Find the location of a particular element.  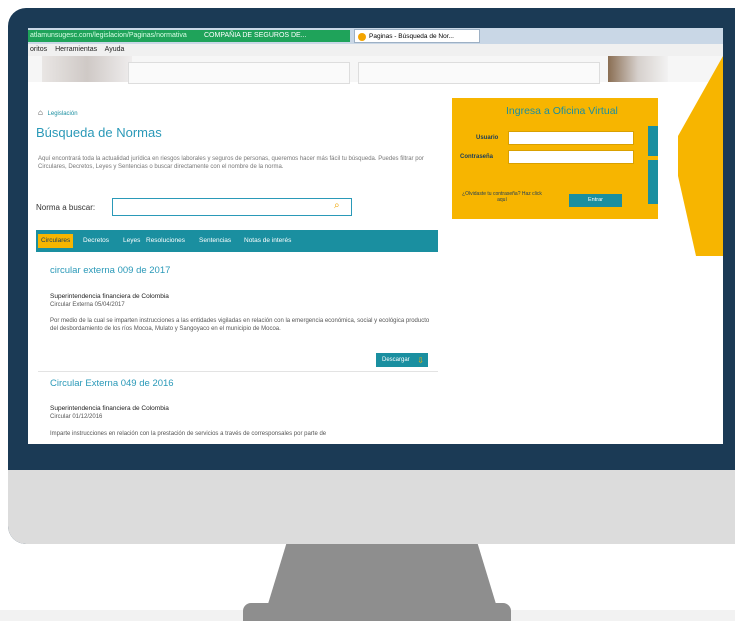

tab-notas: Notas de interés is located at coordinates (267, 241).